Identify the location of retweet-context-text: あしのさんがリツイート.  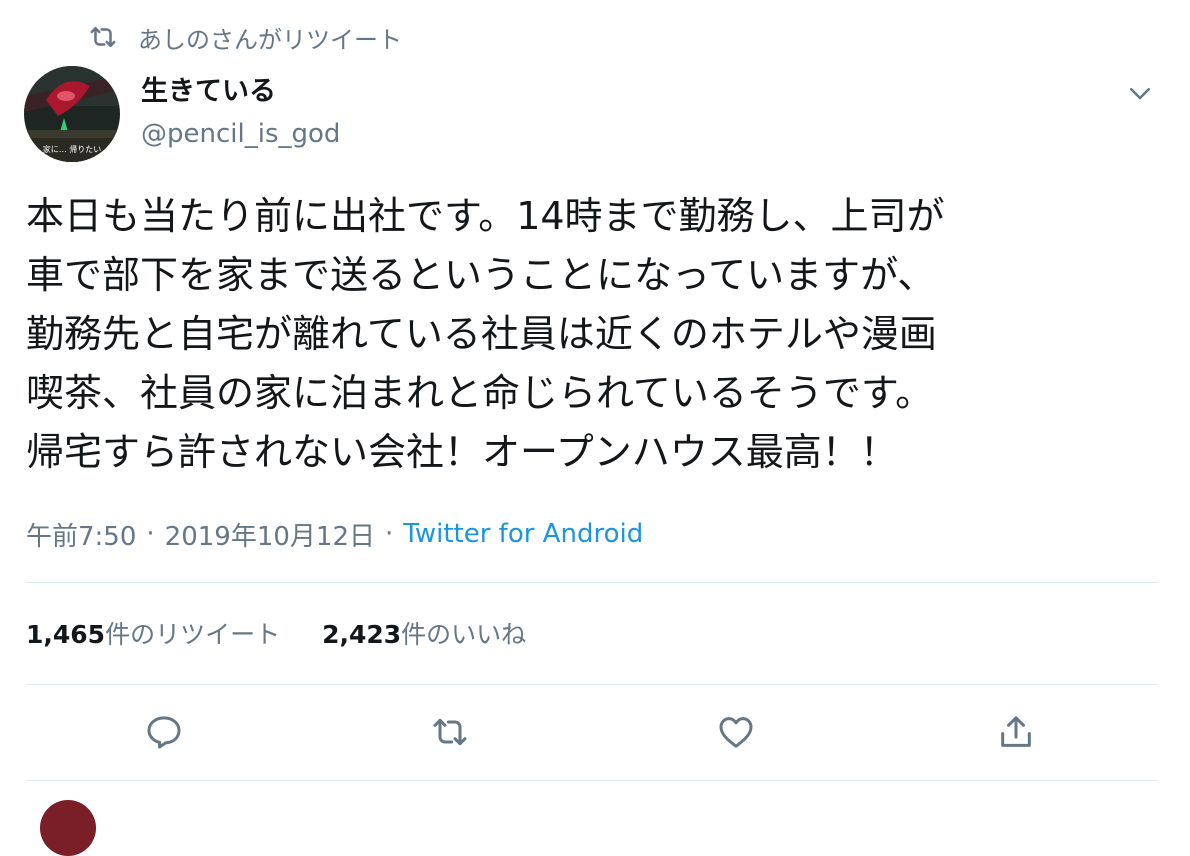
(270, 39).